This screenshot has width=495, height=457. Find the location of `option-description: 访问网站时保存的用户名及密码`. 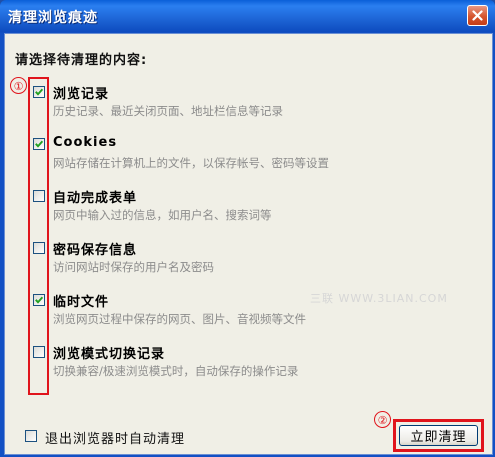

option-description: 访问网站时保存的用户名及密码 is located at coordinates (133, 267).